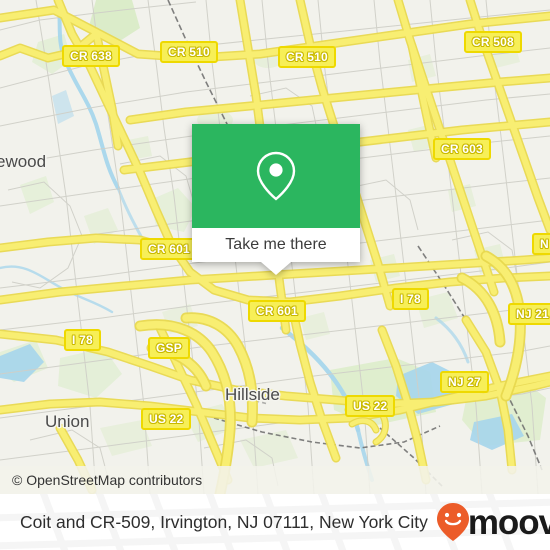 The height and width of the screenshot is (550, 550). Describe the element at coordinates (276, 268) in the screenshot. I see `popup-pointer-tail` at that location.